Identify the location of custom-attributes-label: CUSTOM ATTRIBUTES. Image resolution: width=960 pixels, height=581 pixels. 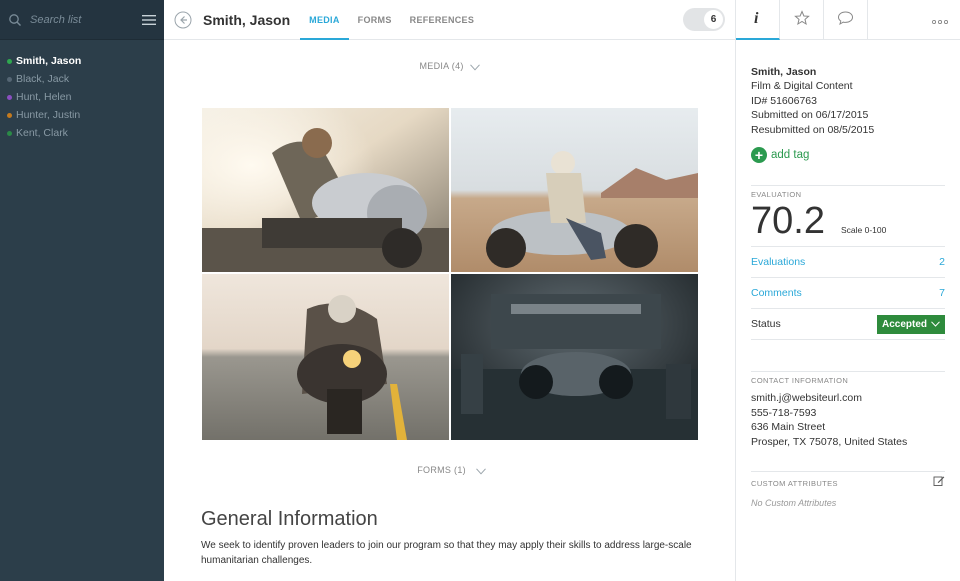
(794, 483).